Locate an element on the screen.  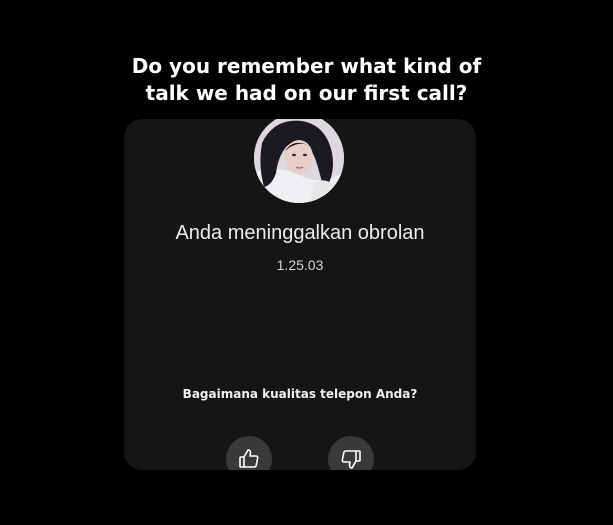
avatar is located at coordinates (299, 161).